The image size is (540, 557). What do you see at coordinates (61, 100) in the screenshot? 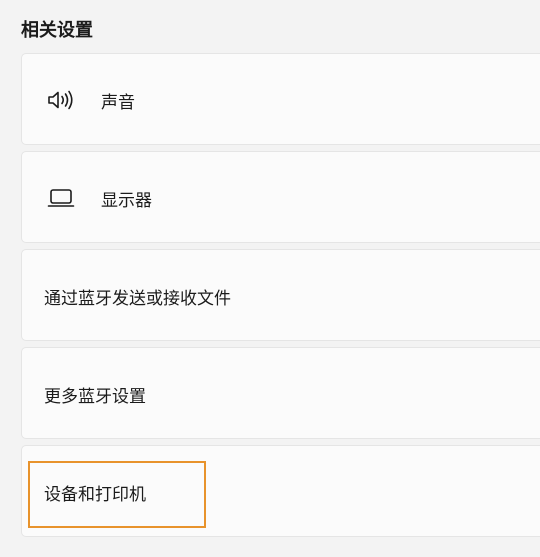
I see `speaker-icon` at bounding box center [61, 100].